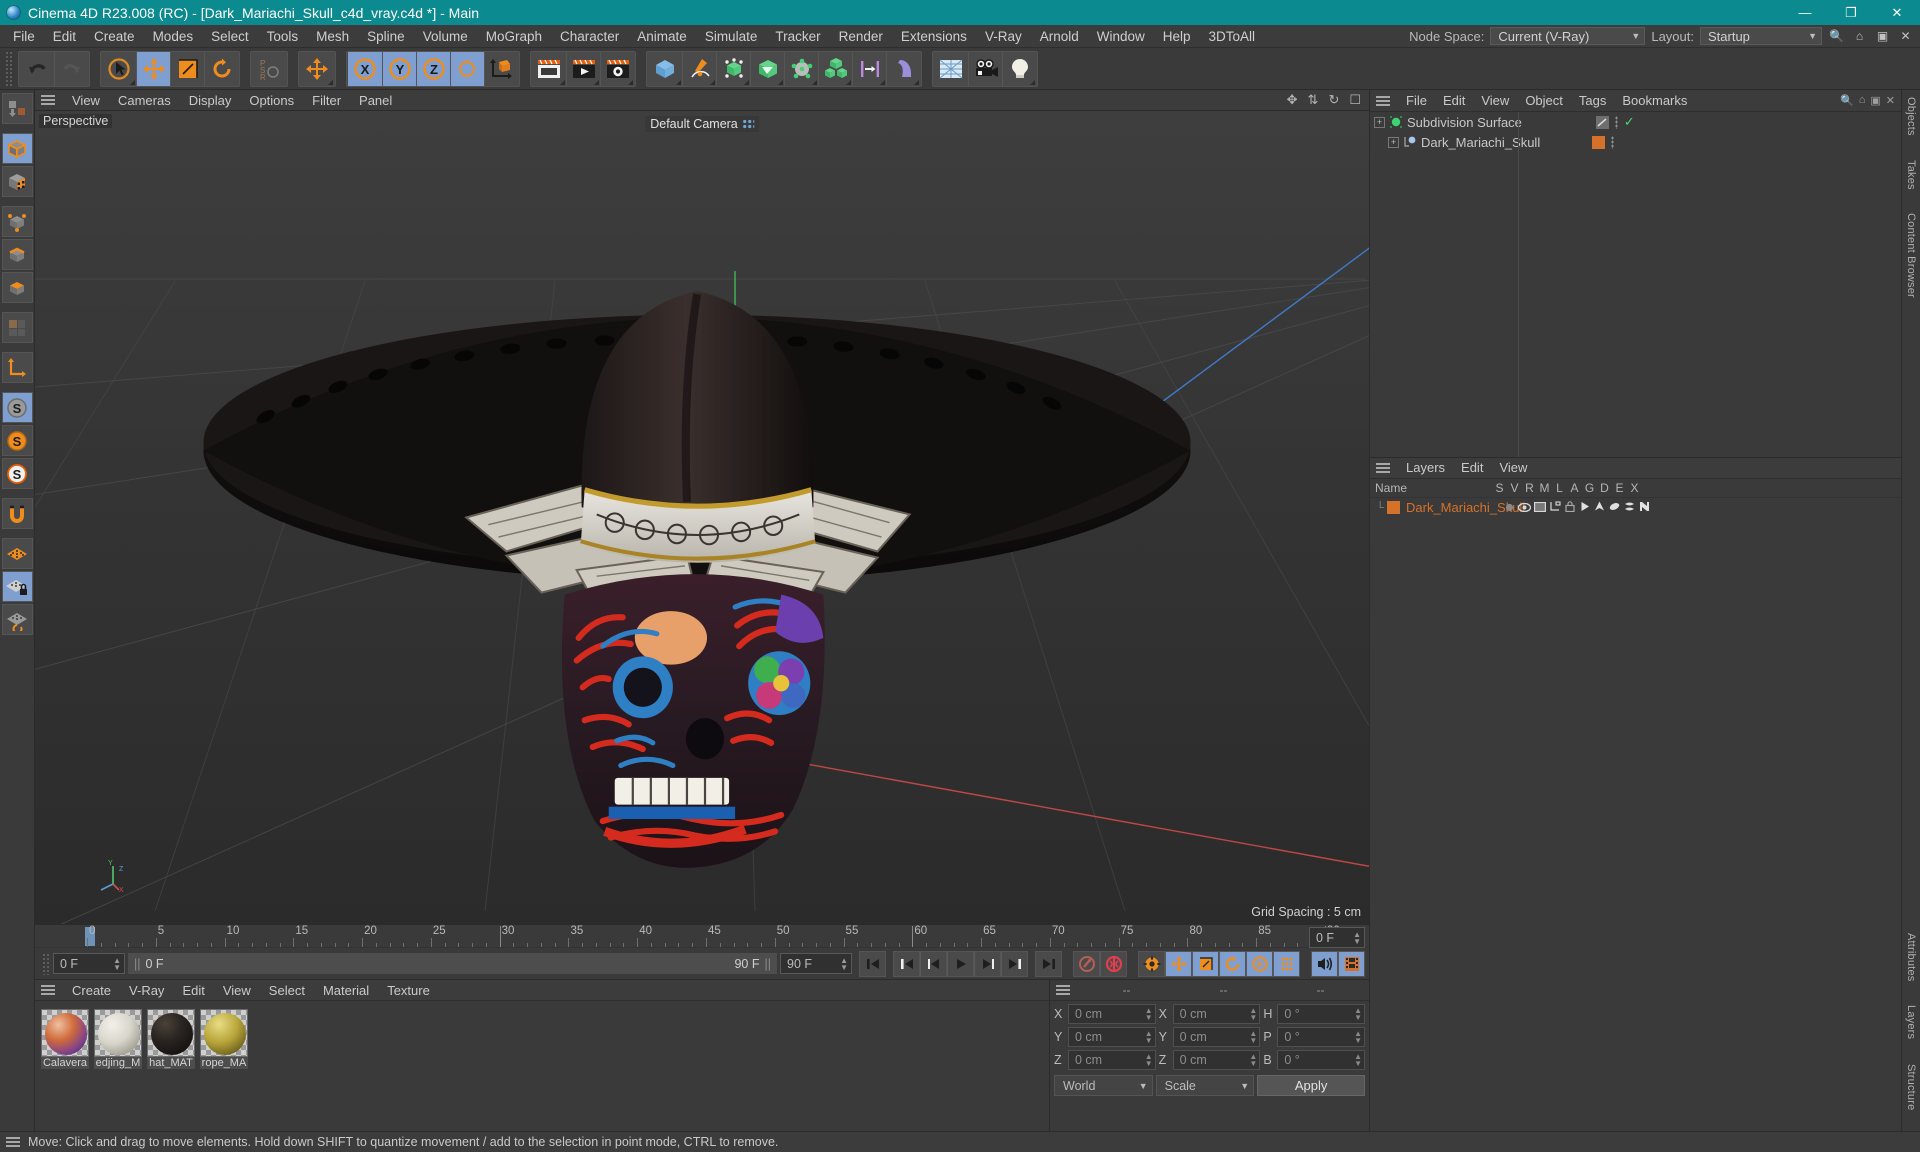  I want to click on menu-item-select: Select, so click(230, 36).